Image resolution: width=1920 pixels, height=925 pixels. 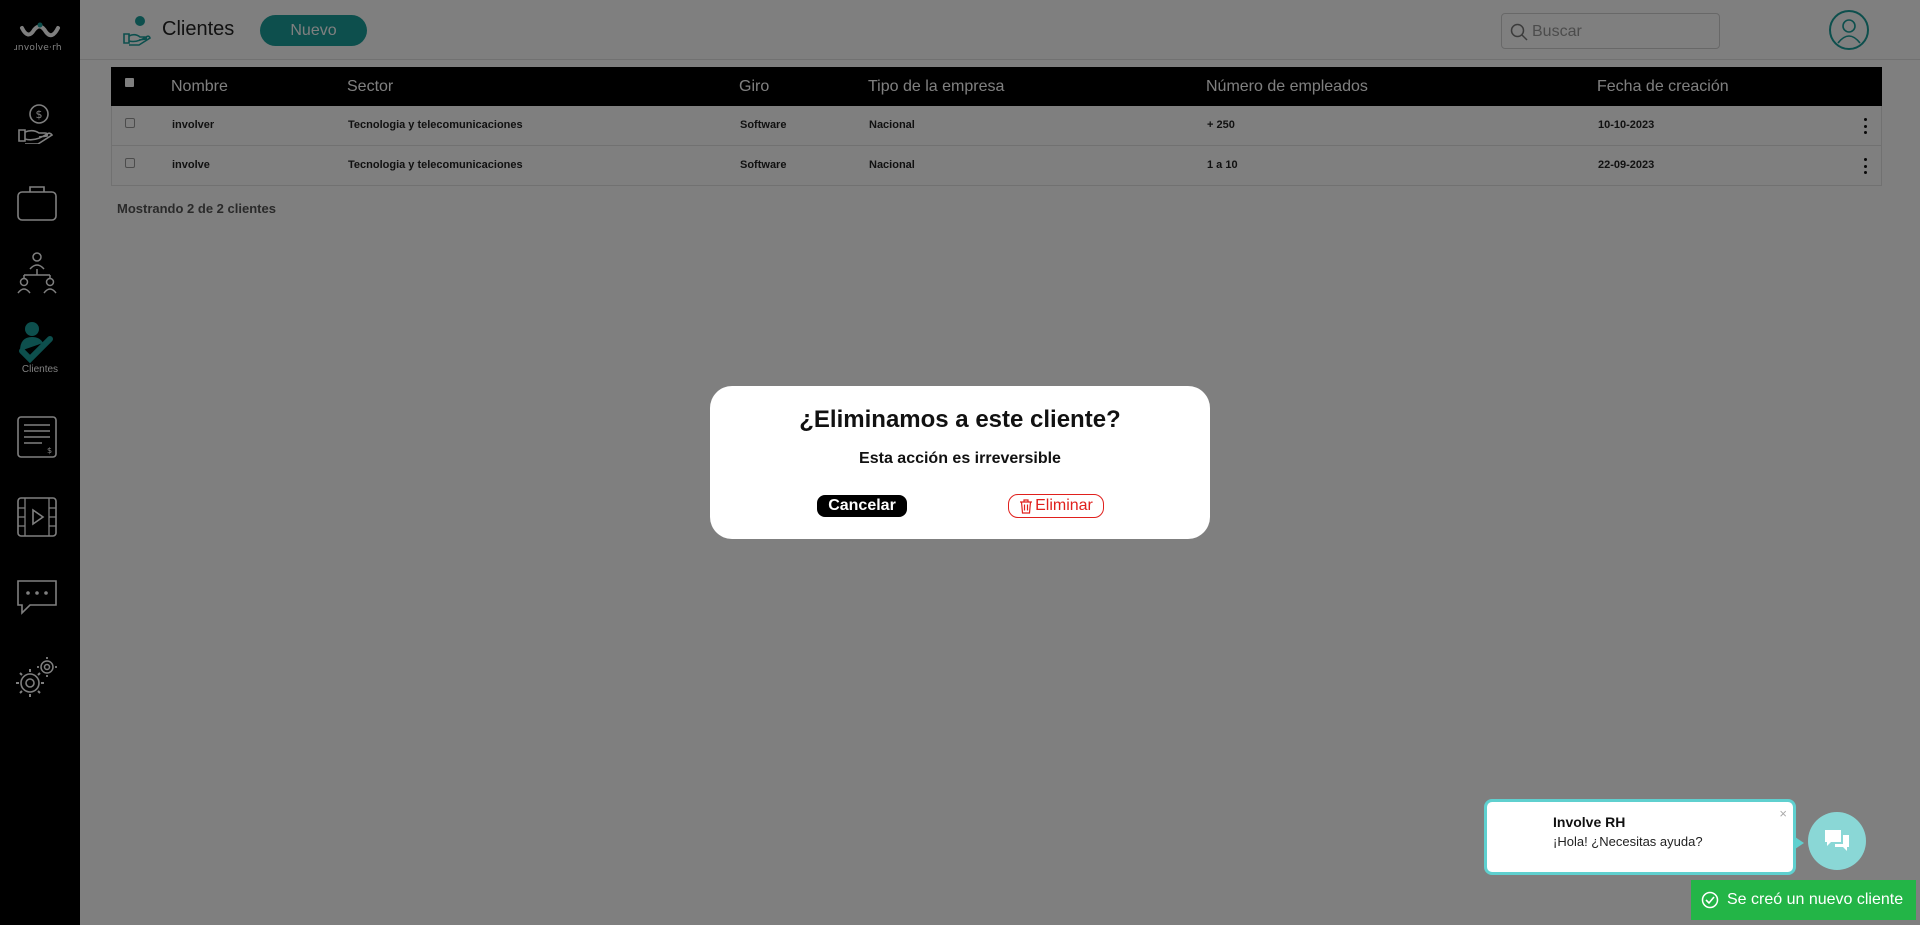 I want to click on chat-close-icon: ×, so click(x=1783, y=813).